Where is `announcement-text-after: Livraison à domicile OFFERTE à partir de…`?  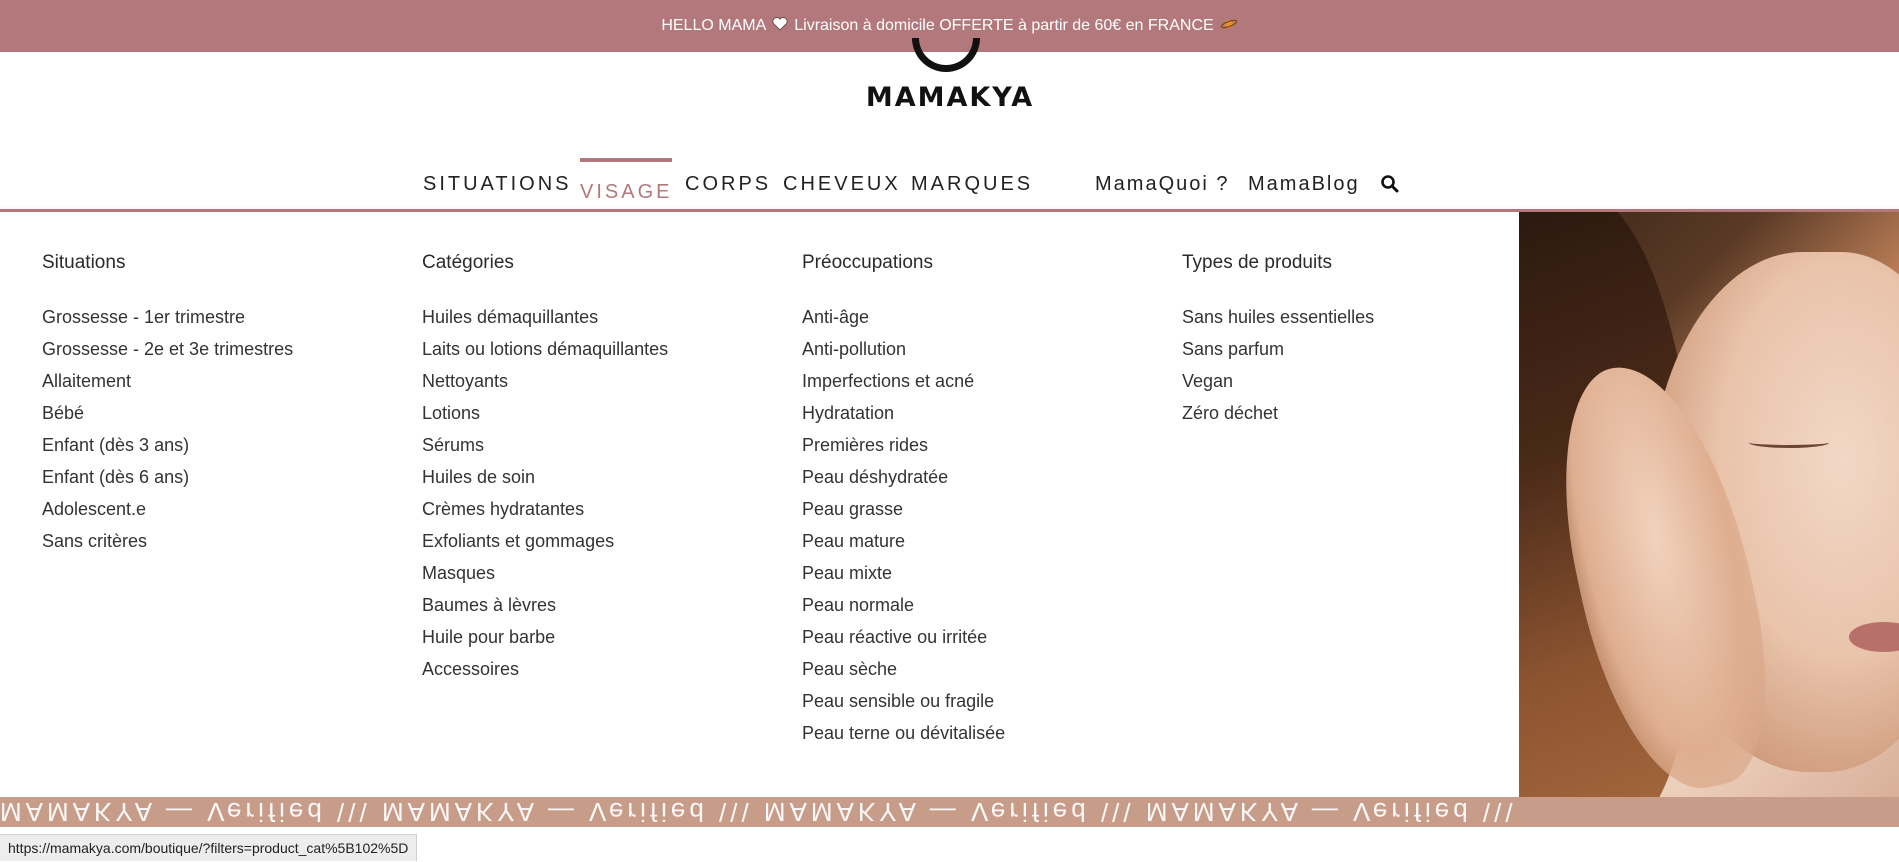 announcement-text-after: Livraison à domicile OFFERTE à partir de… is located at coordinates (1004, 25).